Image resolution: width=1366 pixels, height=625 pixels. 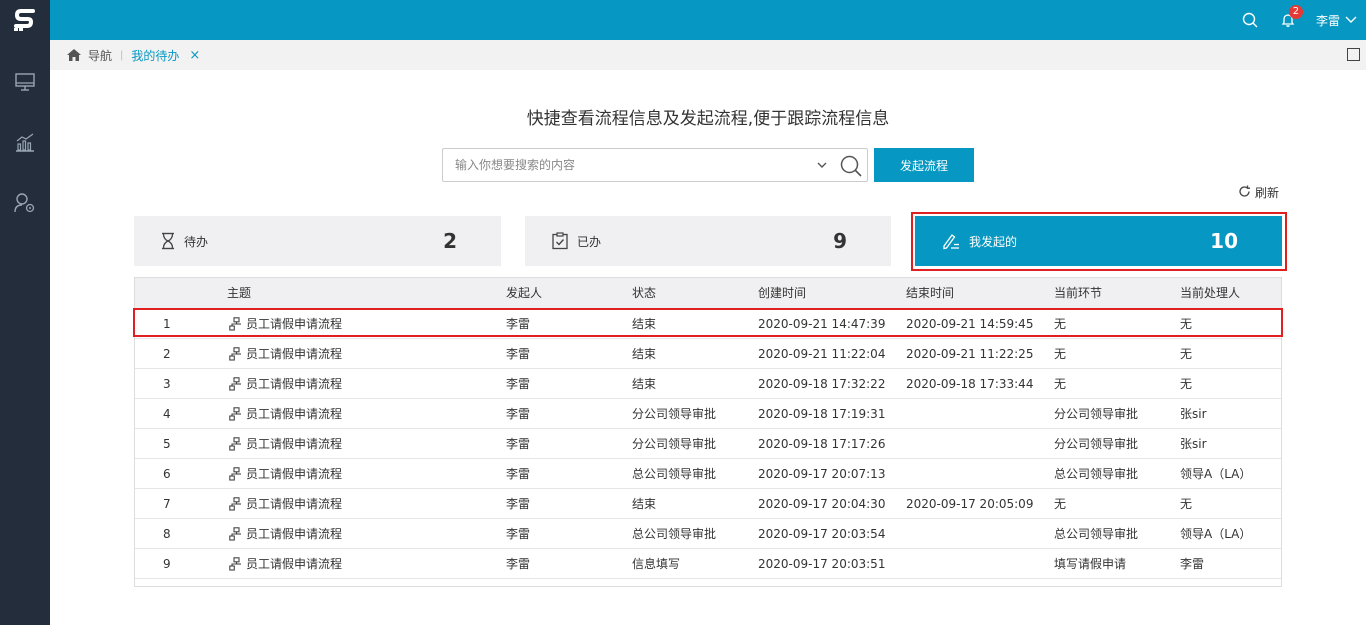 I want to click on cell-index: 7, so click(x=167, y=504).